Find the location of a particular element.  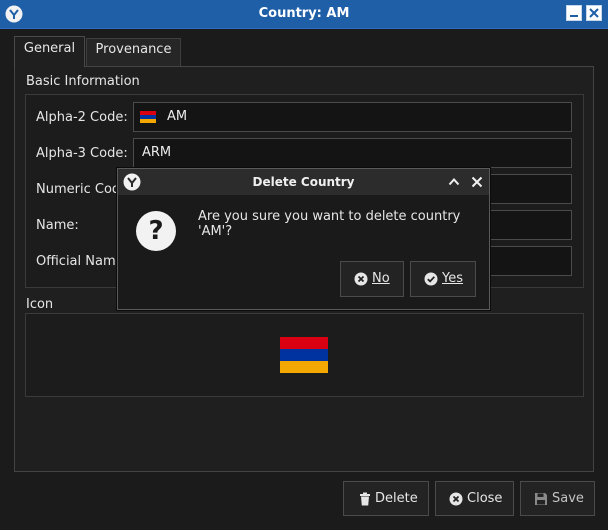

flag-icon is located at coordinates (148, 117).